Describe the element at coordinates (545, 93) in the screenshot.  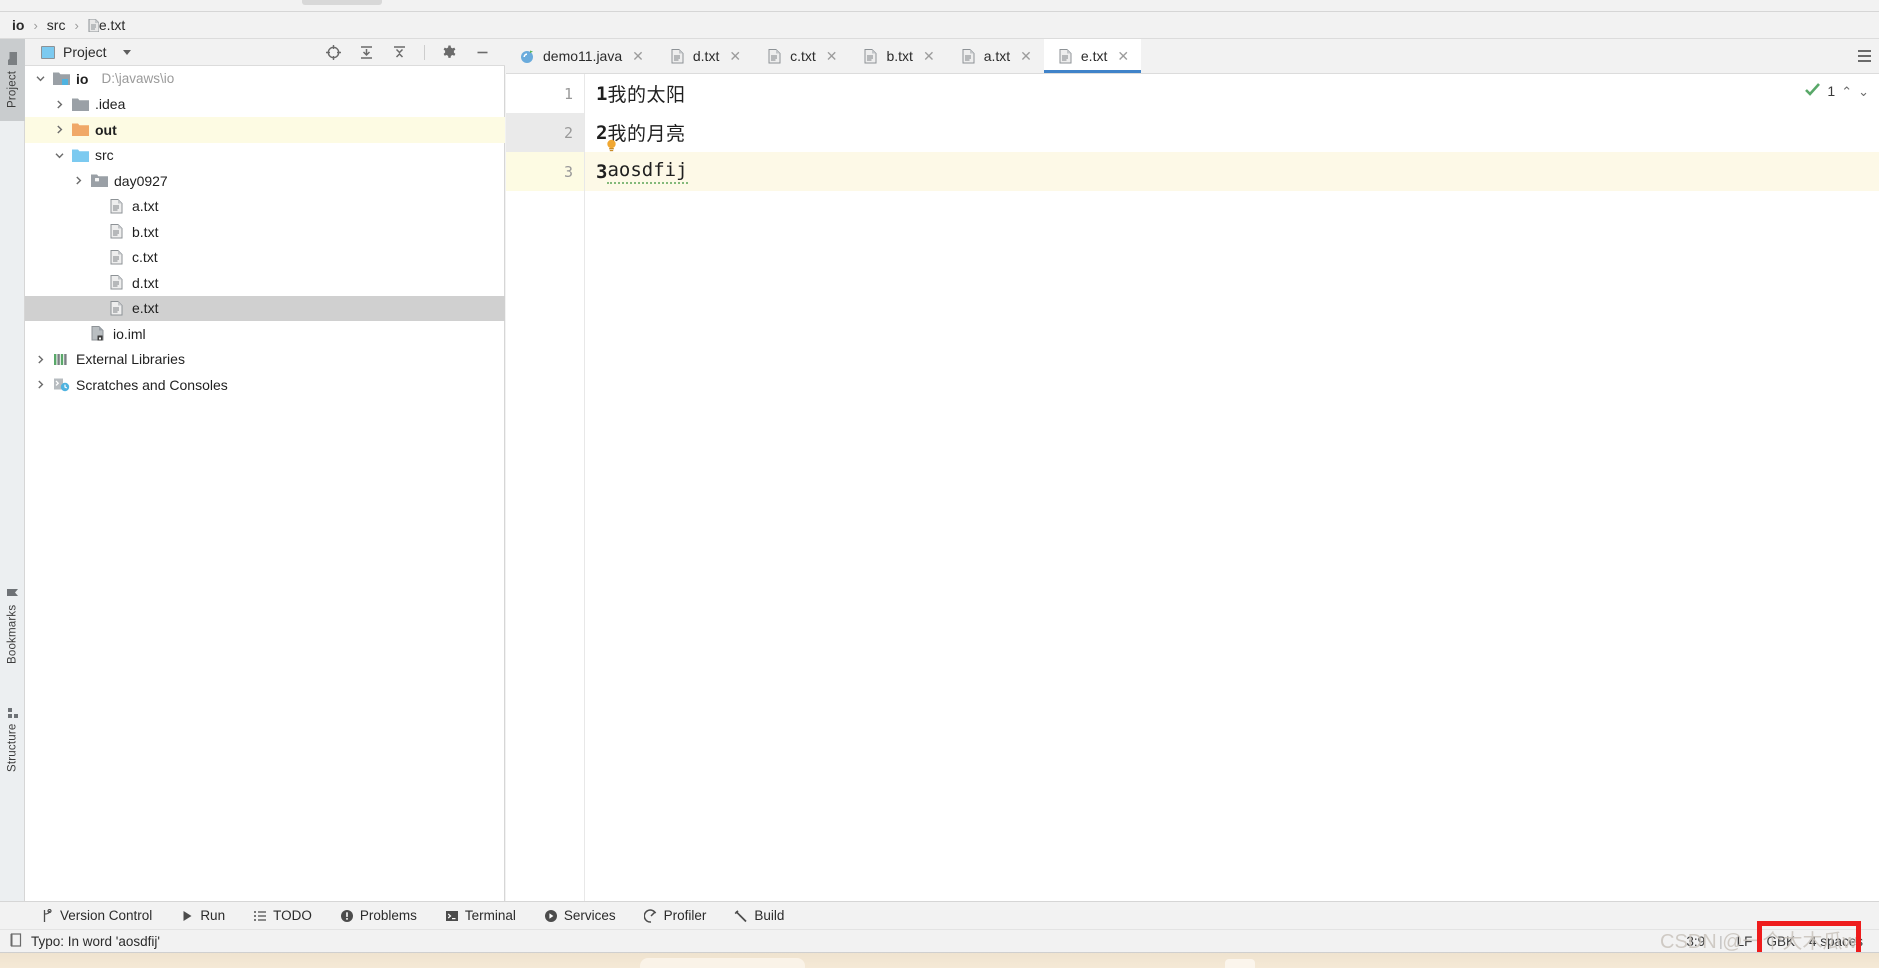
I see `line-number: 1` at that location.